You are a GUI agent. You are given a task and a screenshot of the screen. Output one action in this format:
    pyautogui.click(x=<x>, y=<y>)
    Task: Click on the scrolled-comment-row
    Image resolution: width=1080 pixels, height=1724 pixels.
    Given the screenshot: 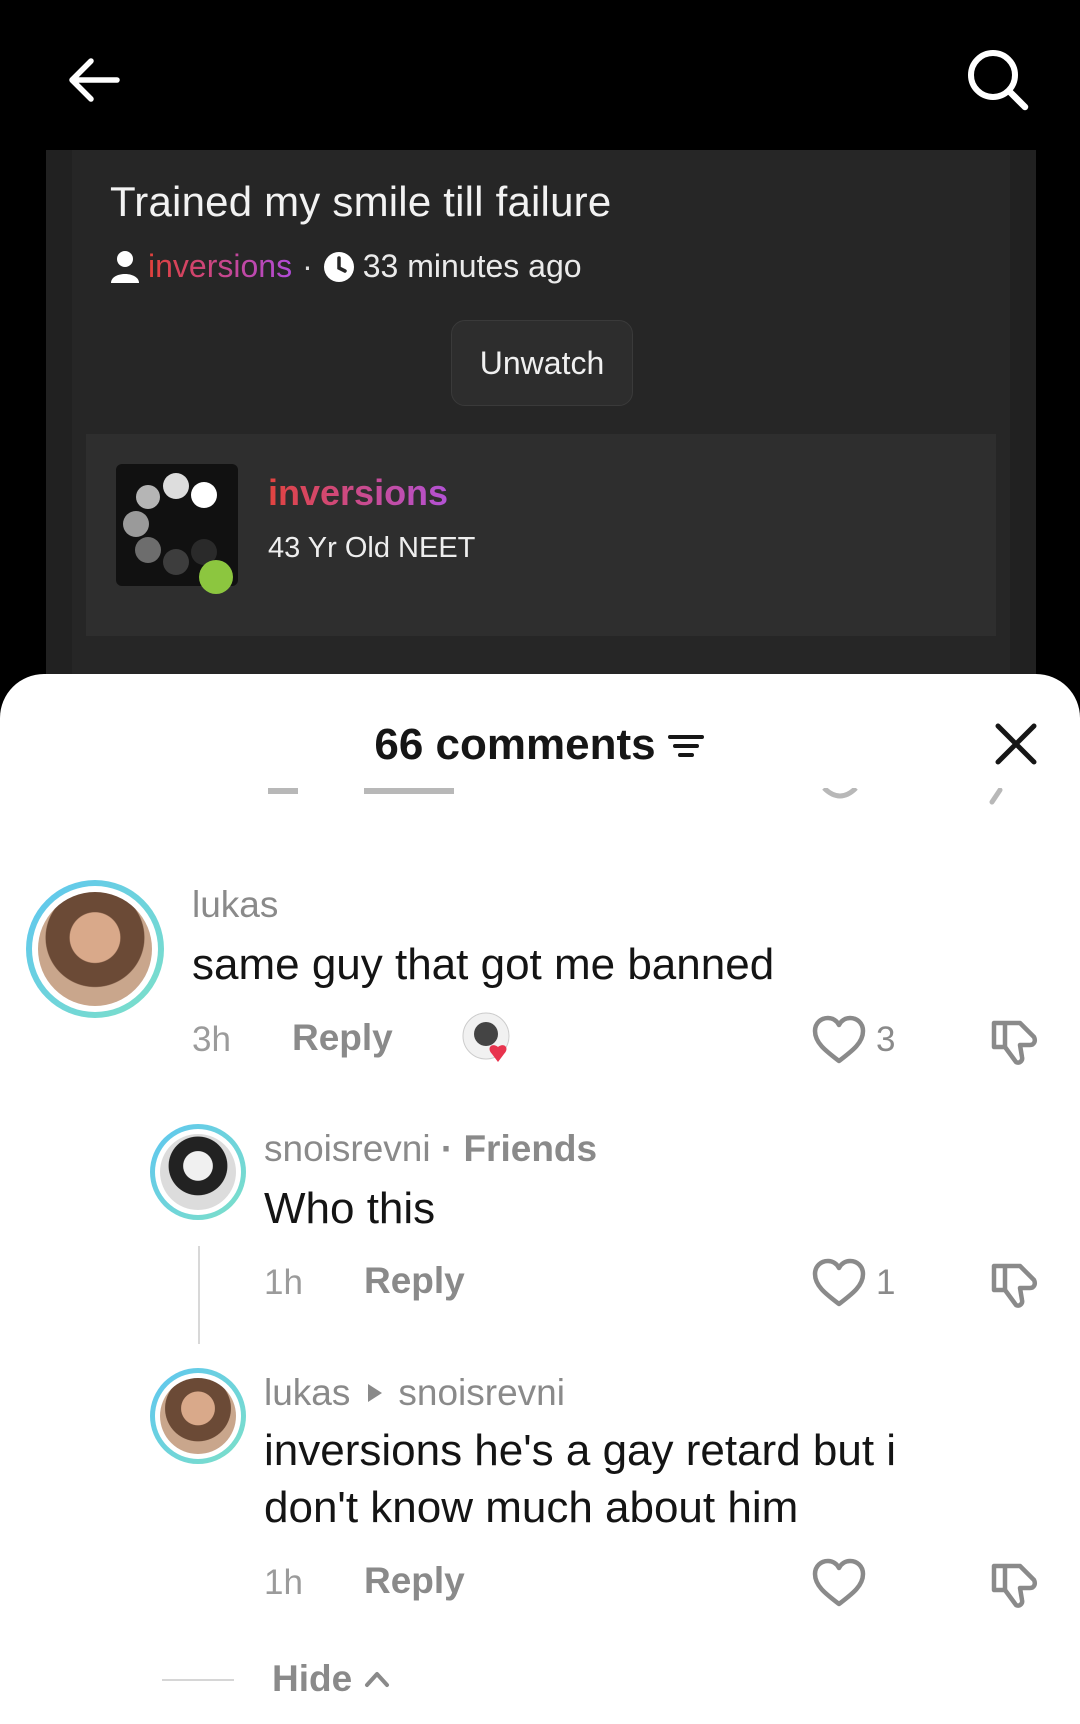 What is the action you would take?
    pyautogui.click(x=640, y=799)
    